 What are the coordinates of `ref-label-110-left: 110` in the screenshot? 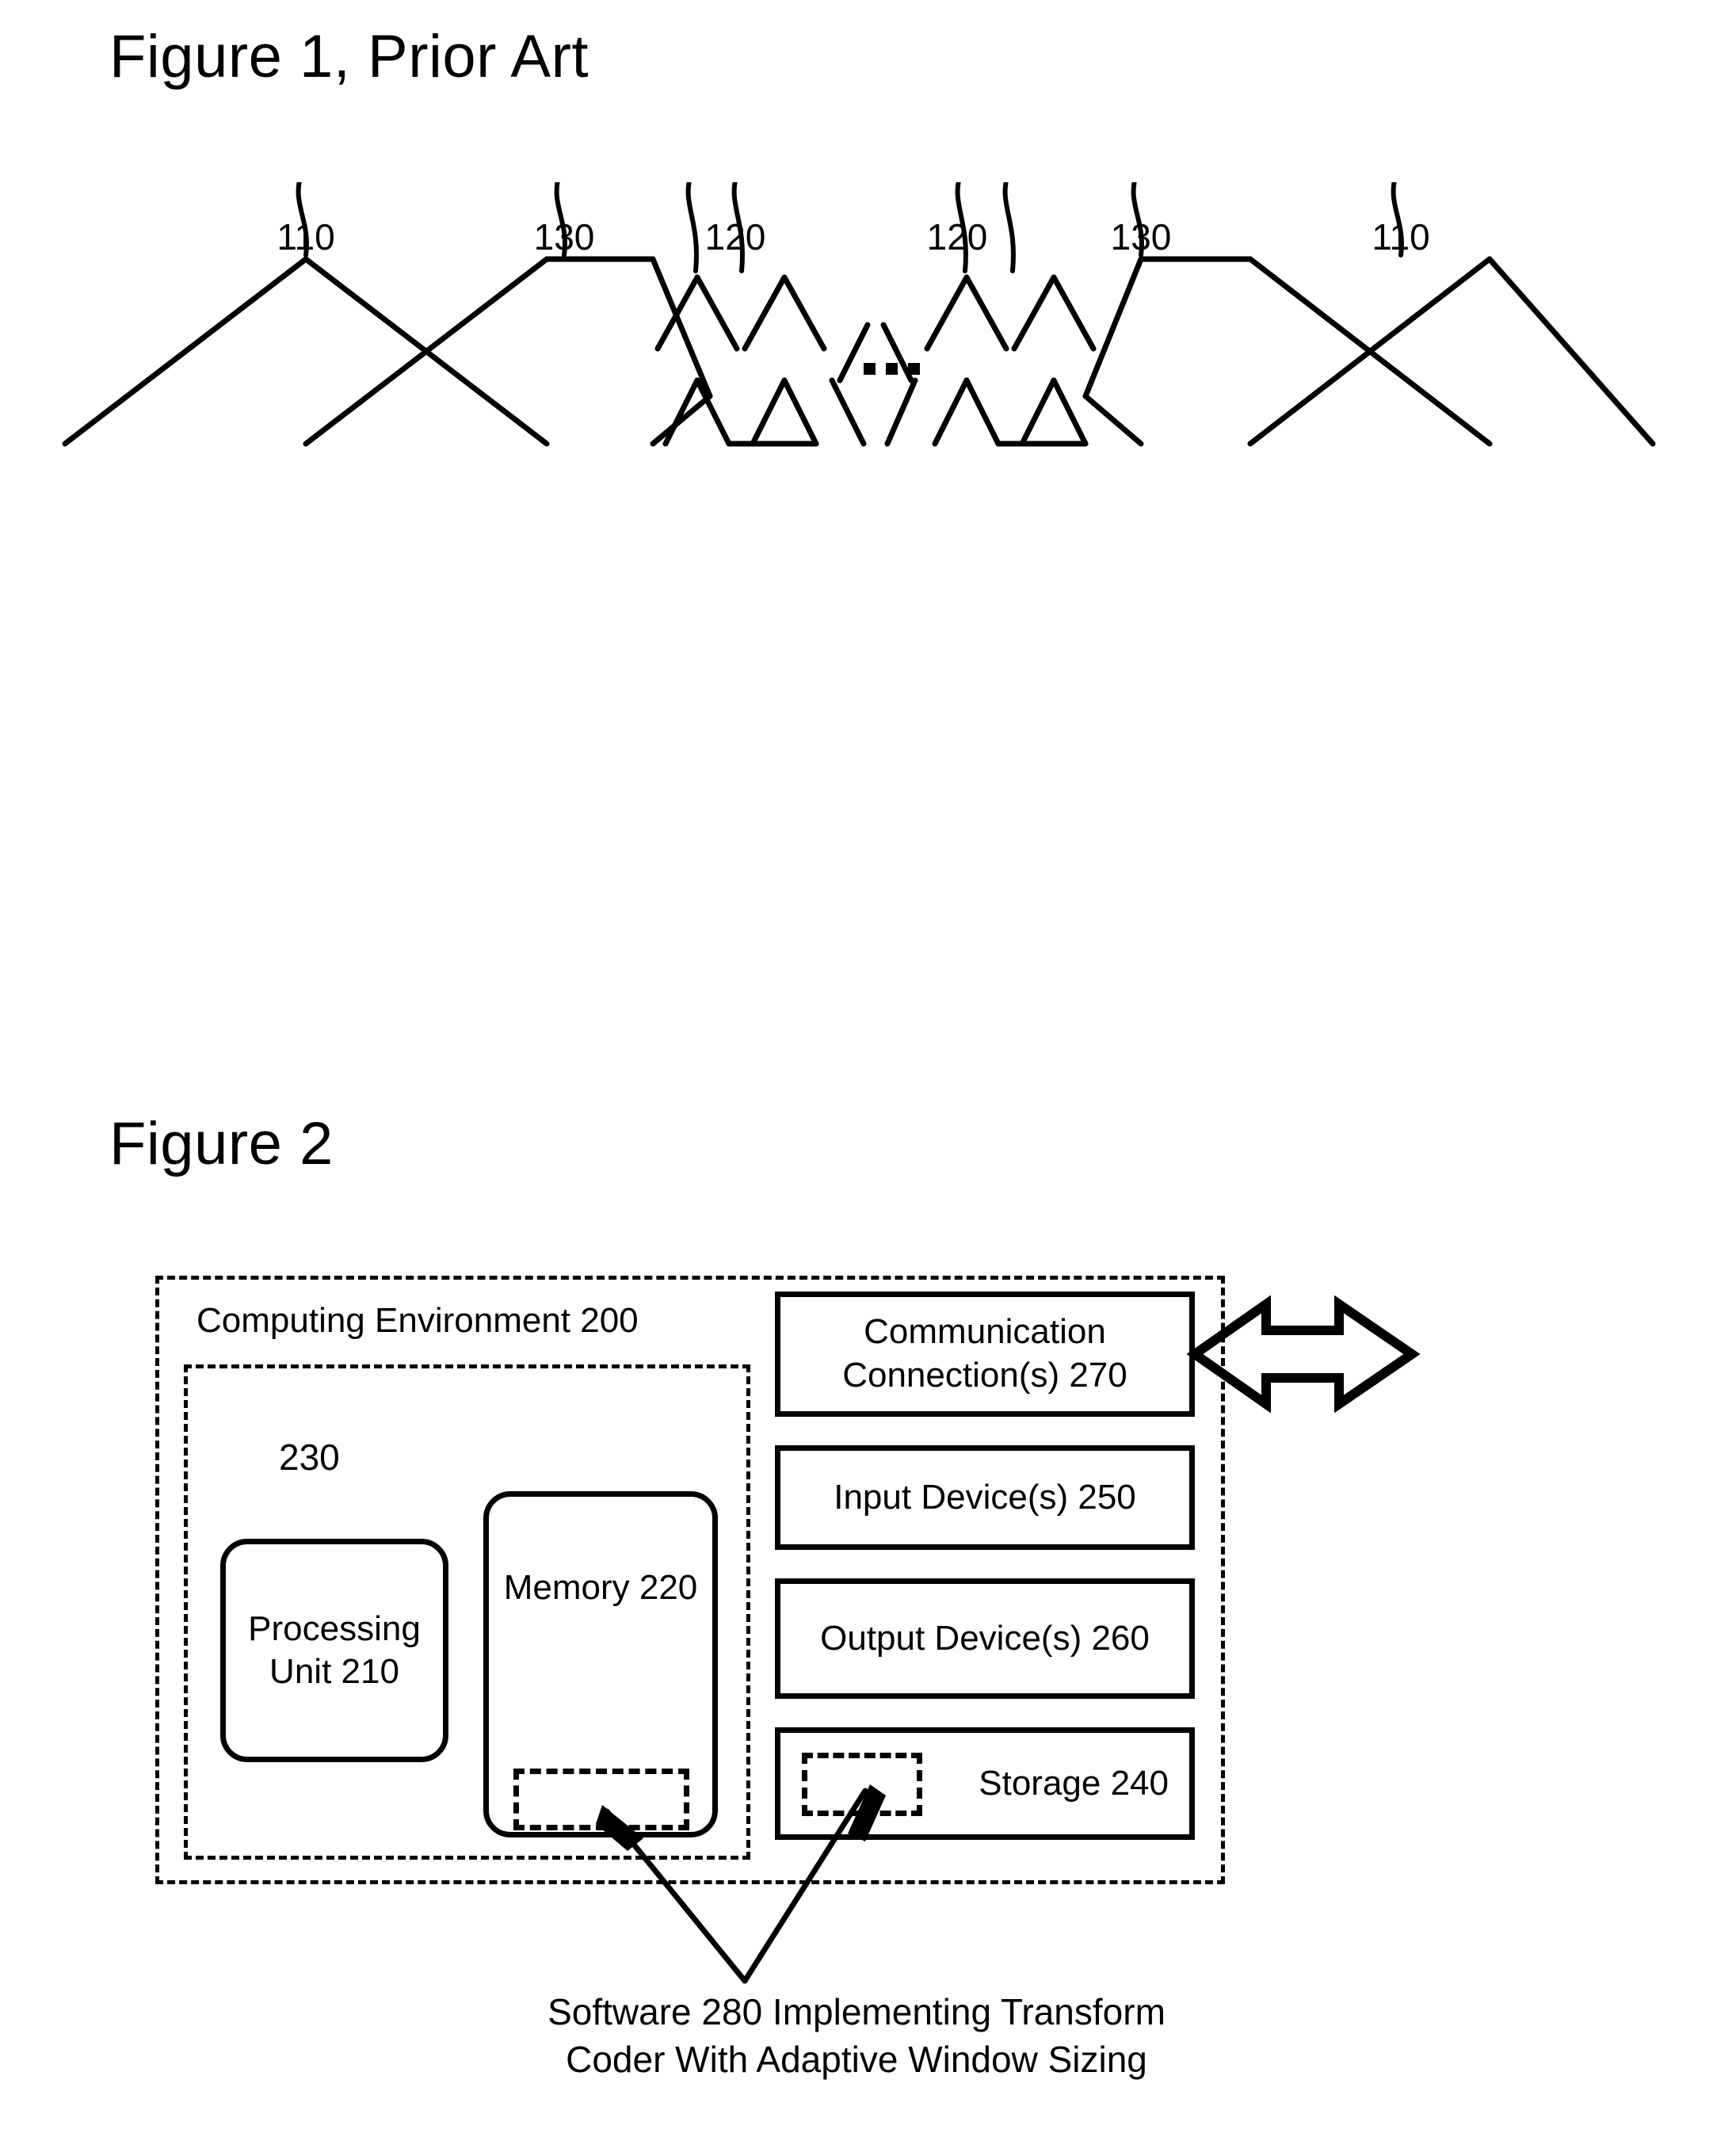 It's located at (306, 237).